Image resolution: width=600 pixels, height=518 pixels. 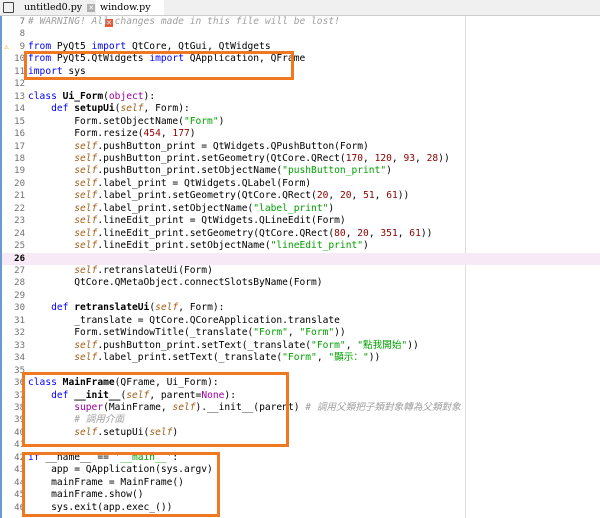 I want to click on token-p: Form.resize(, so click(x=86, y=134).